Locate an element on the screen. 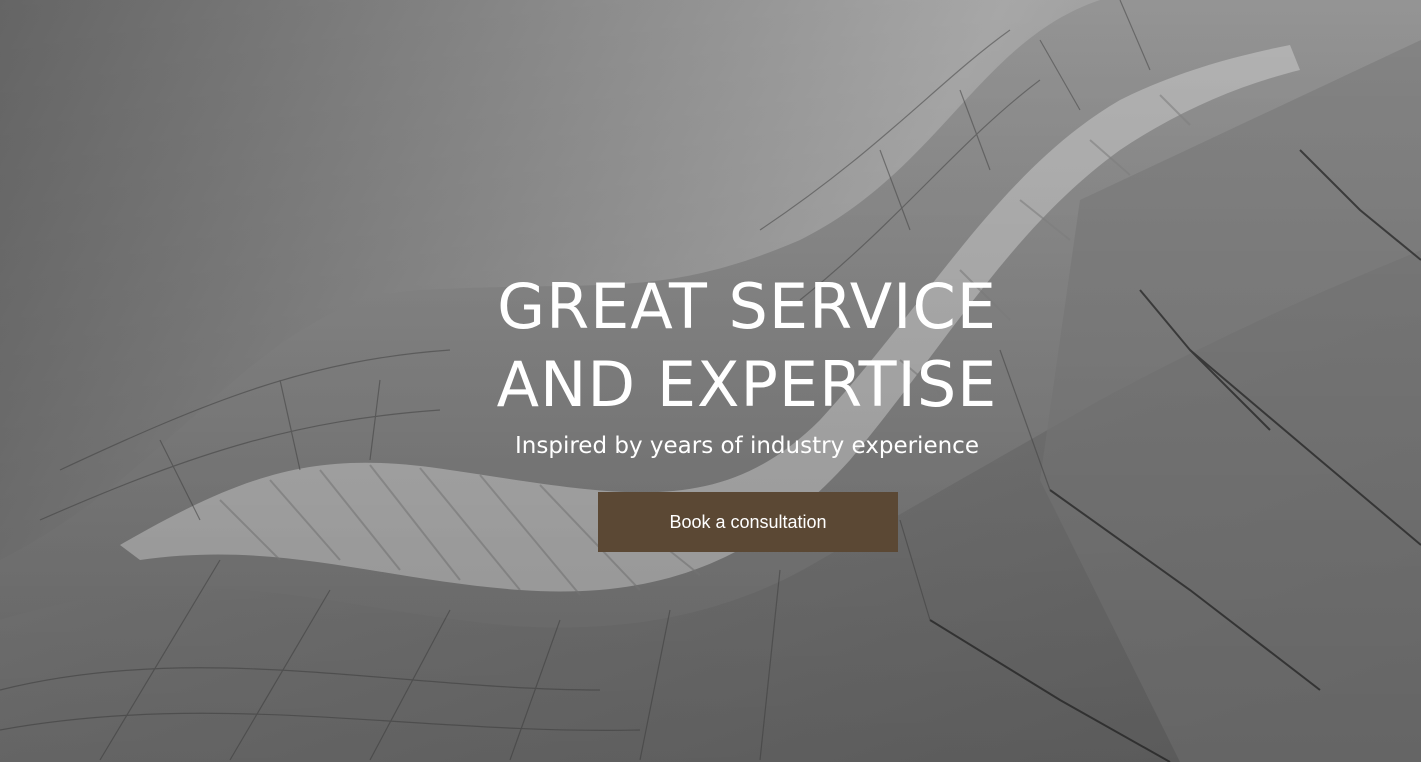 The height and width of the screenshot is (762, 1421). hero-headline-line-2: AND EXPERTISE is located at coordinates (747, 384).